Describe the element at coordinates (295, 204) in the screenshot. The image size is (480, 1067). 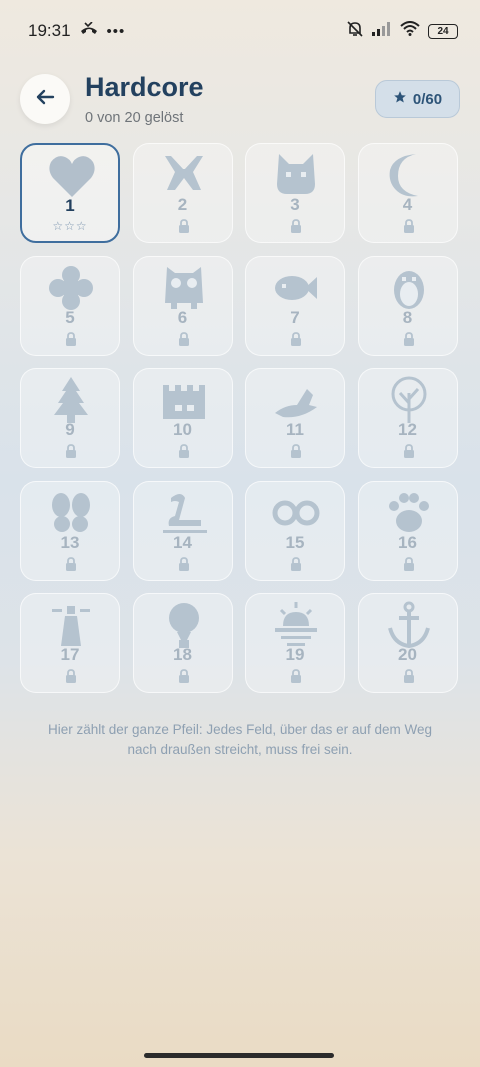
I see `level-number: 3` at that location.